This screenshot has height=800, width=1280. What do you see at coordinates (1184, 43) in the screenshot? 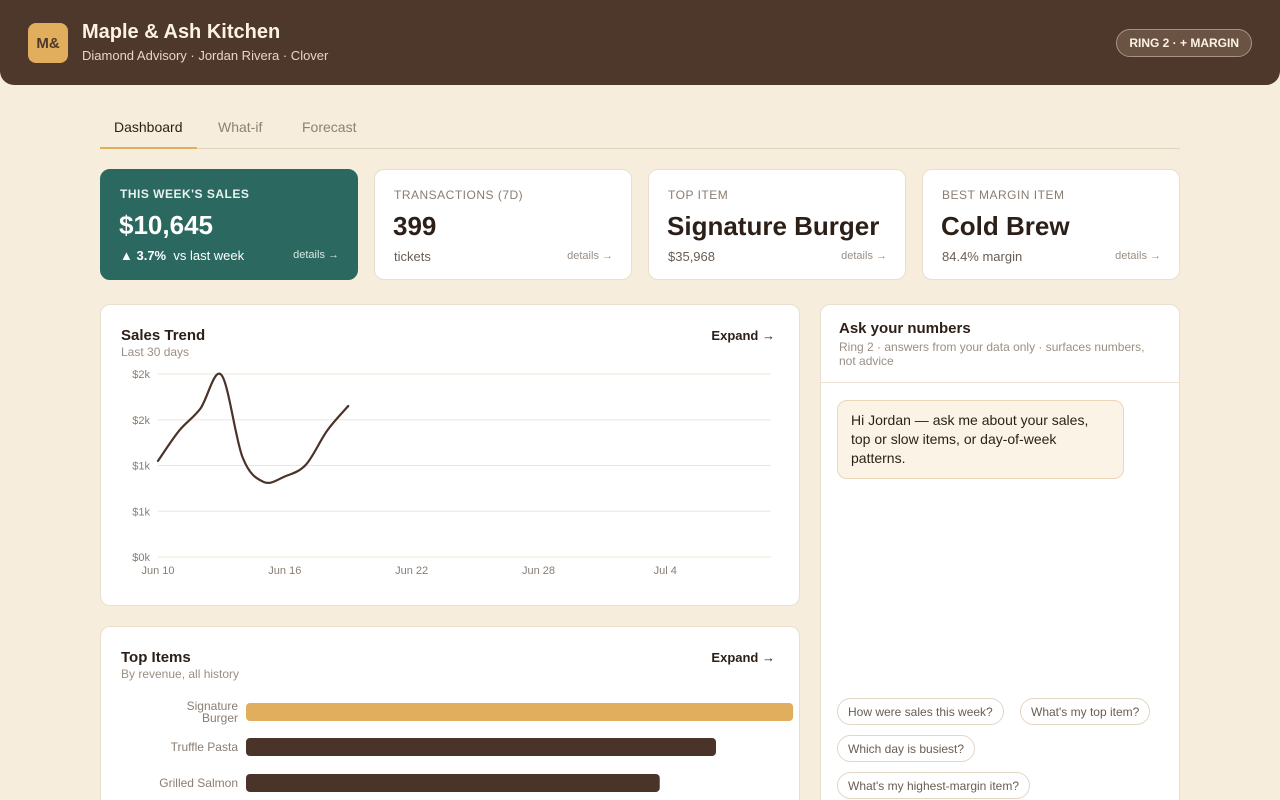
I see `ring-badge: RING 2 · + MARGIN` at bounding box center [1184, 43].